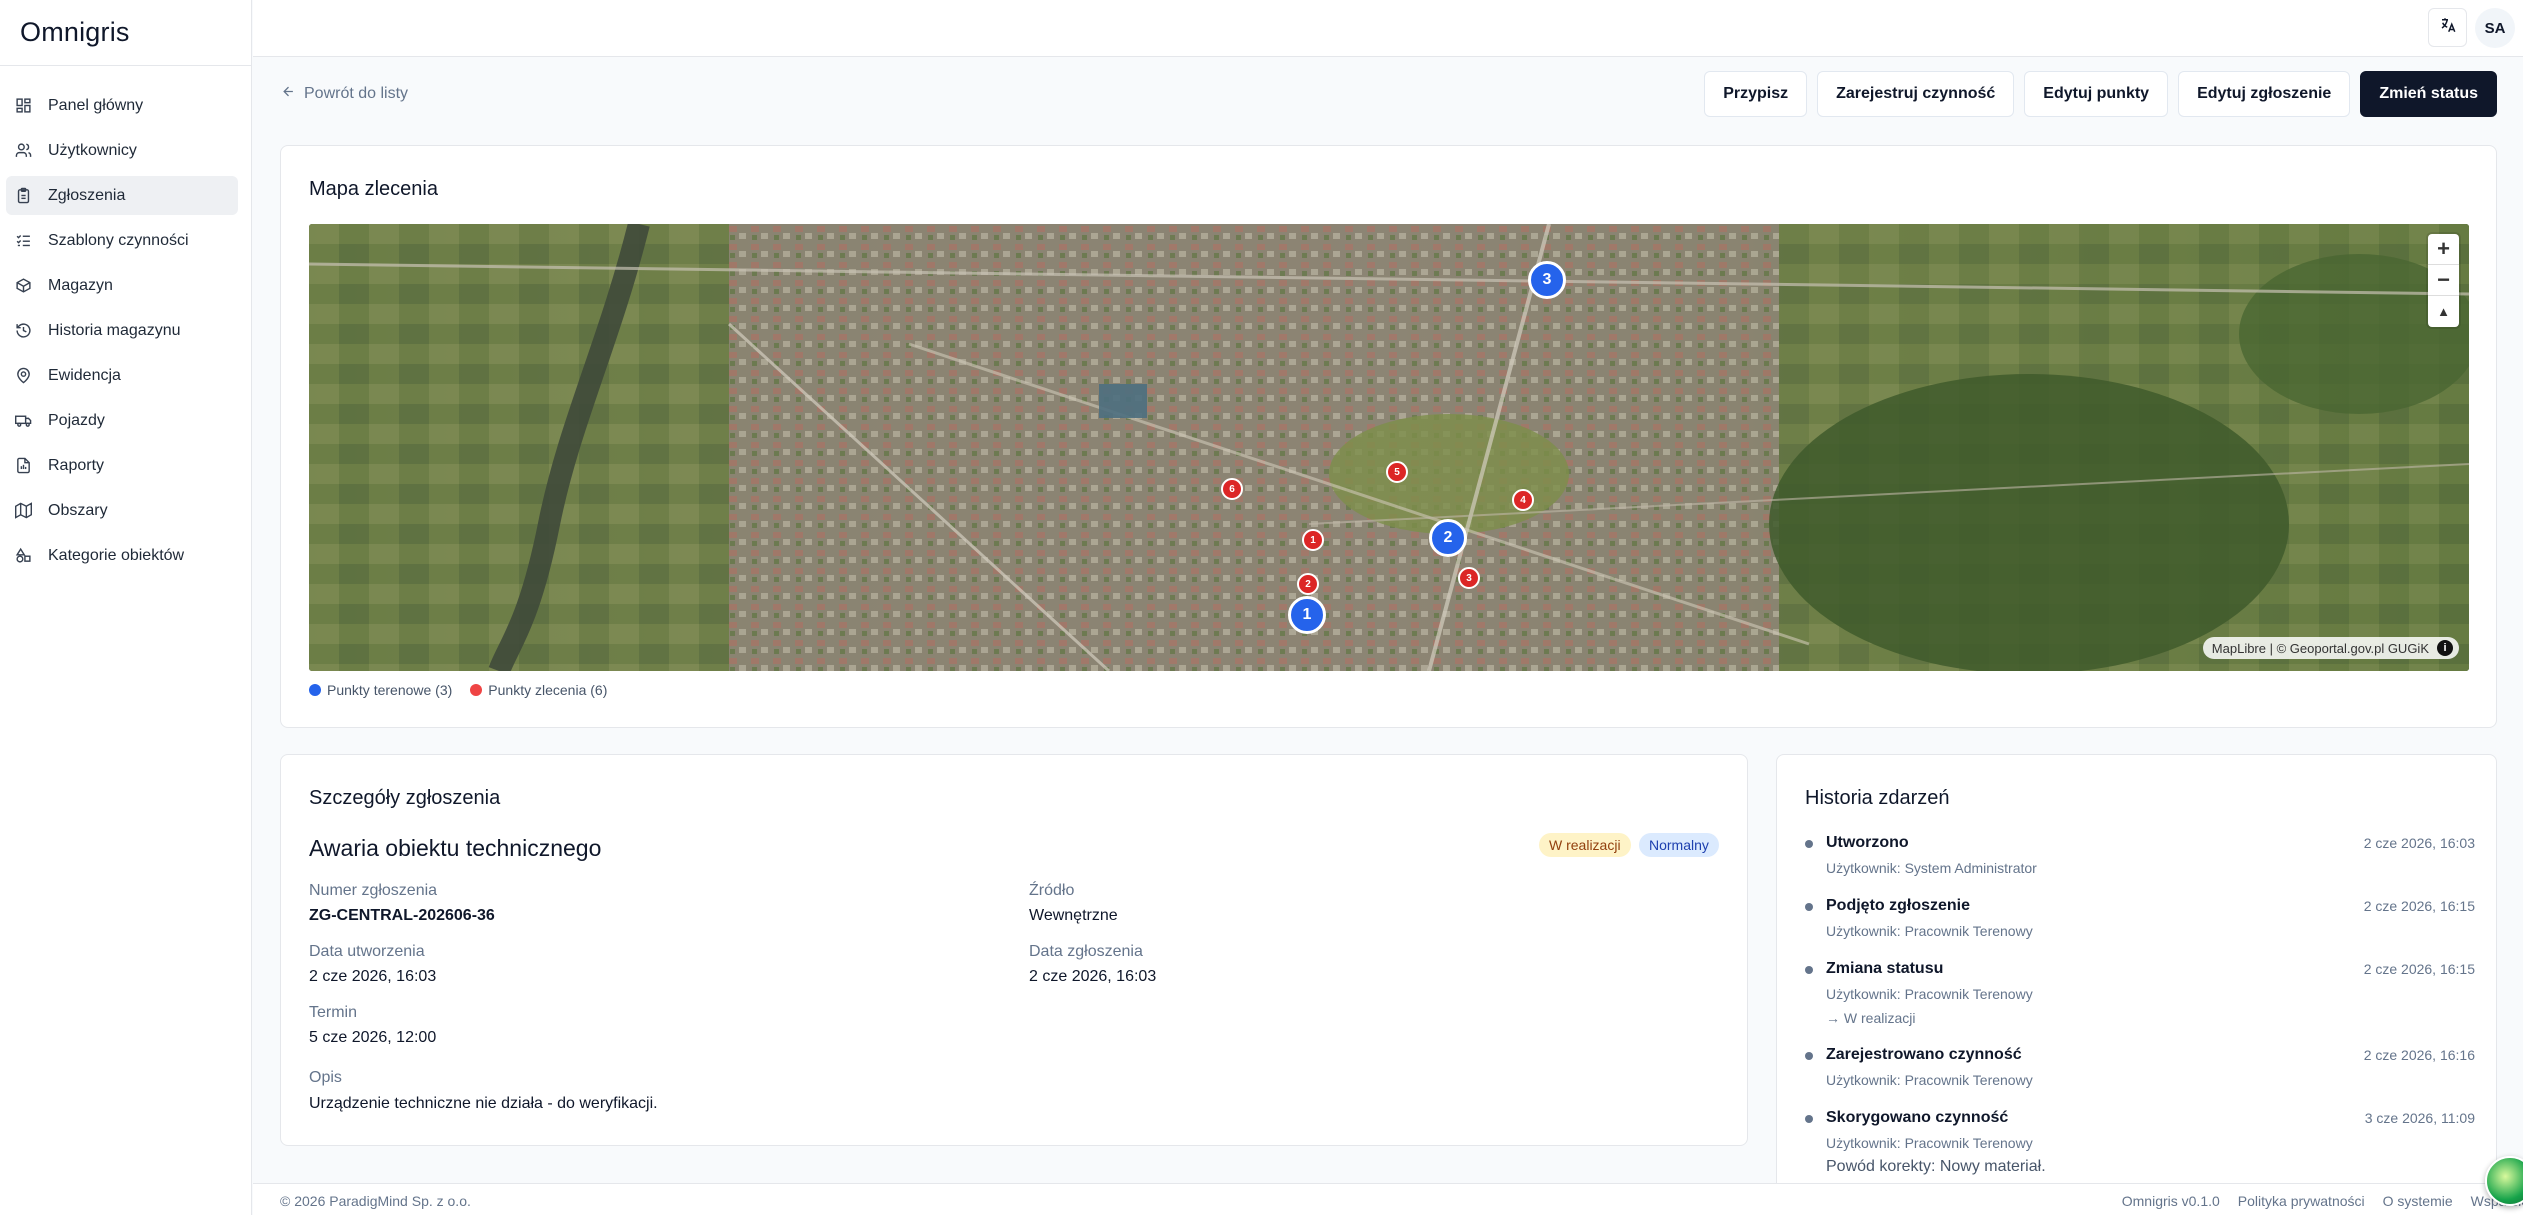 The width and height of the screenshot is (2523, 1215). Describe the element at coordinates (23, 286) in the screenshot. I see `package-icon` at that location.